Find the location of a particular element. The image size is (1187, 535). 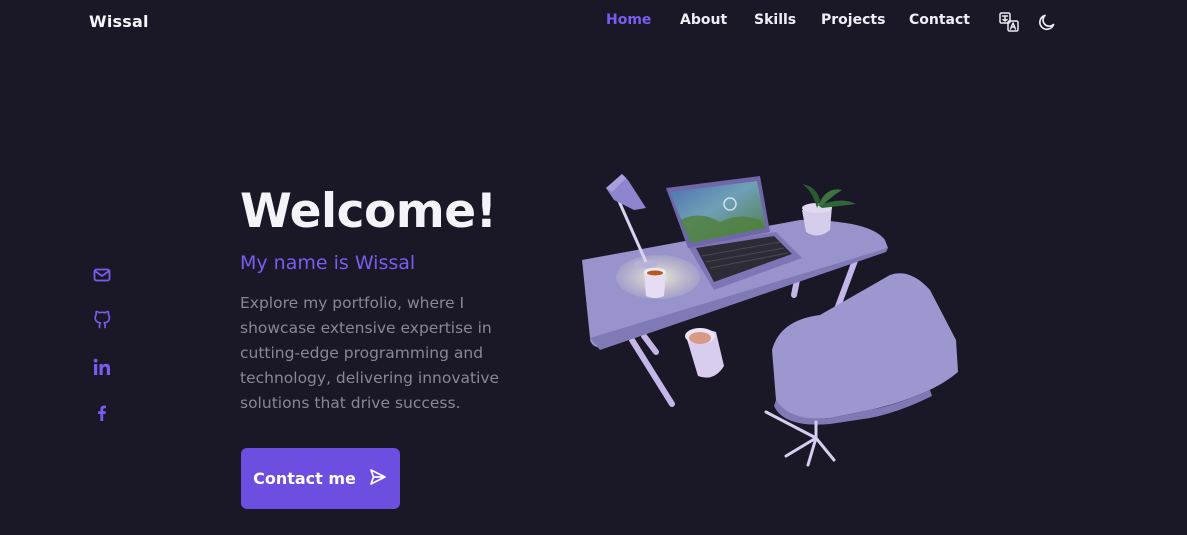

hero-title: Welcome! is located at coordinates (368, 211).